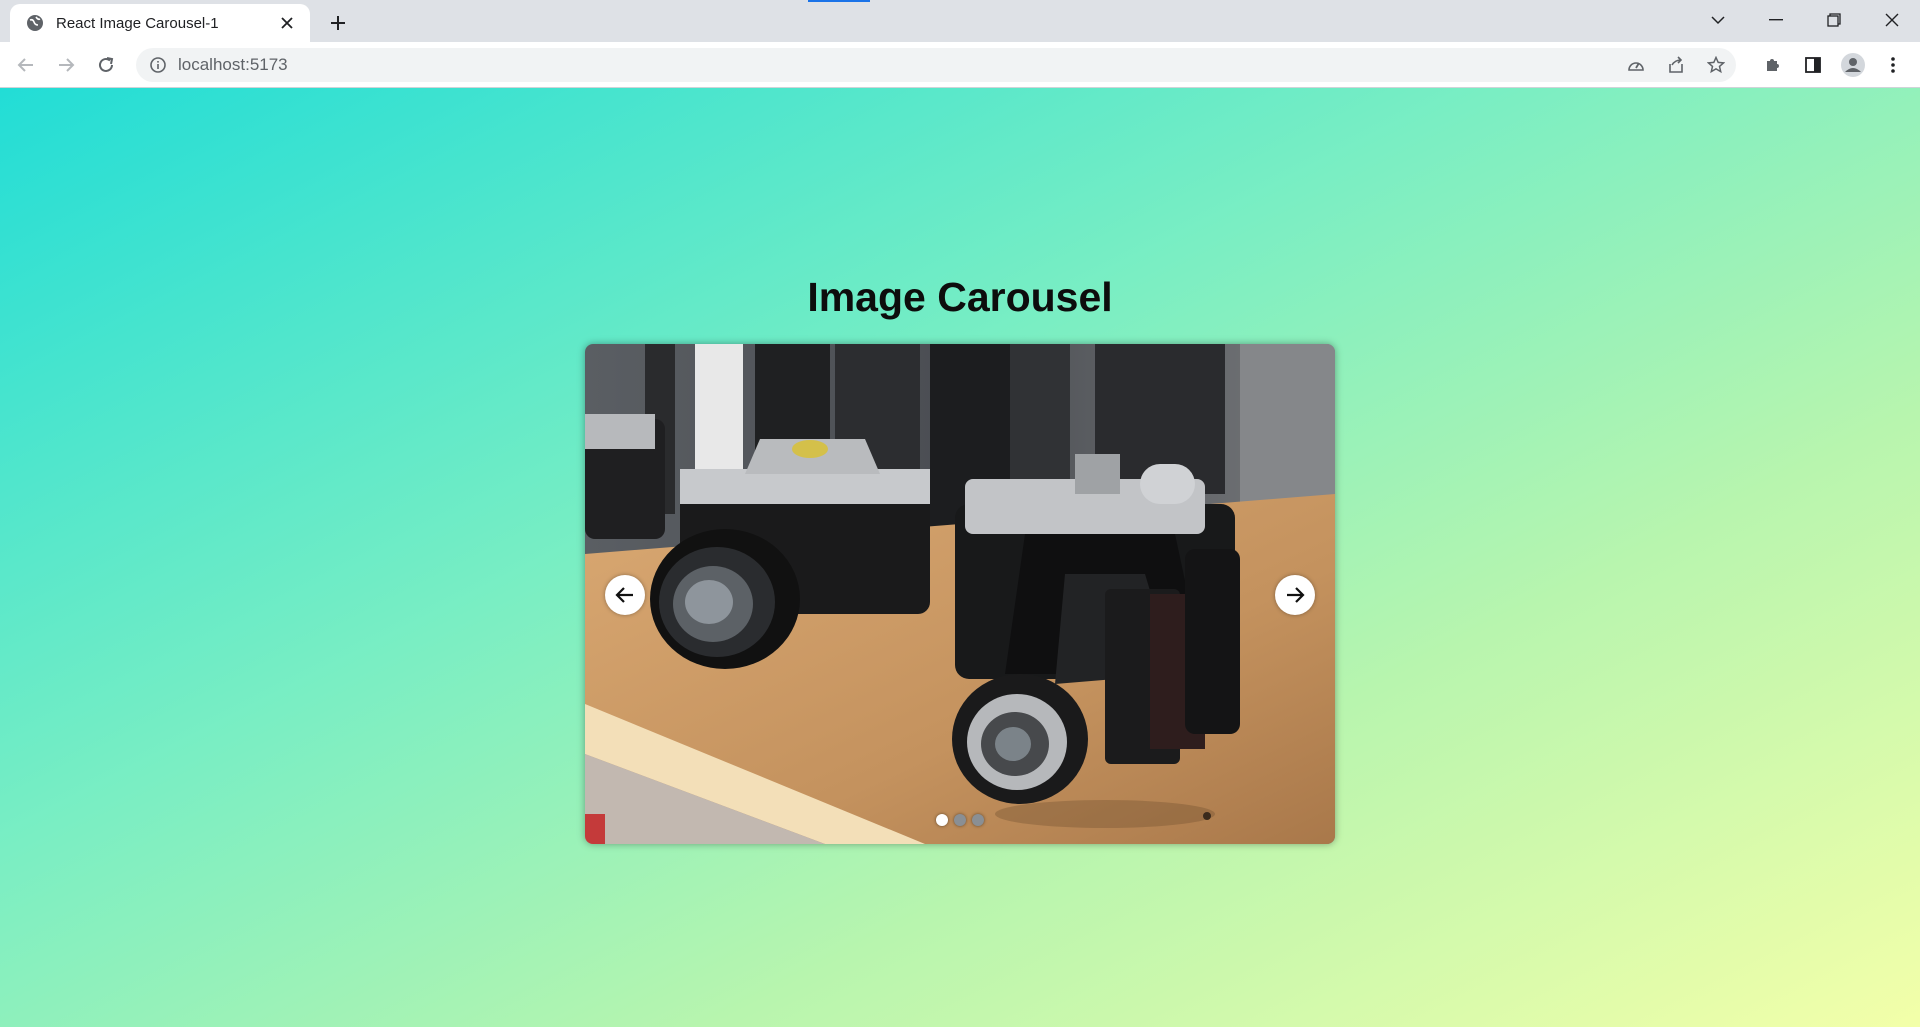 The height and width of the screenshot is (1027, 1920). Describe the element at coordinates (839, 1) in the screenshot. I see `tab-drag-indicator` at that location.